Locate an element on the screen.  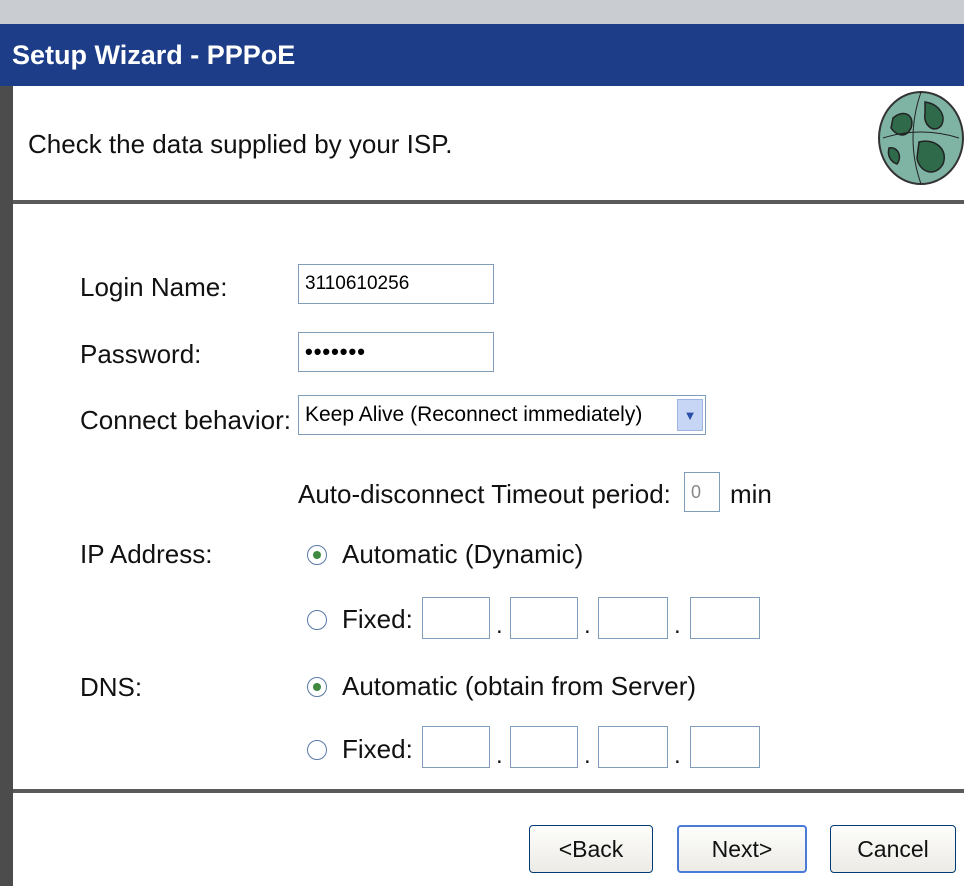
timeout-input: 0 is located at coordinates (702, 492).